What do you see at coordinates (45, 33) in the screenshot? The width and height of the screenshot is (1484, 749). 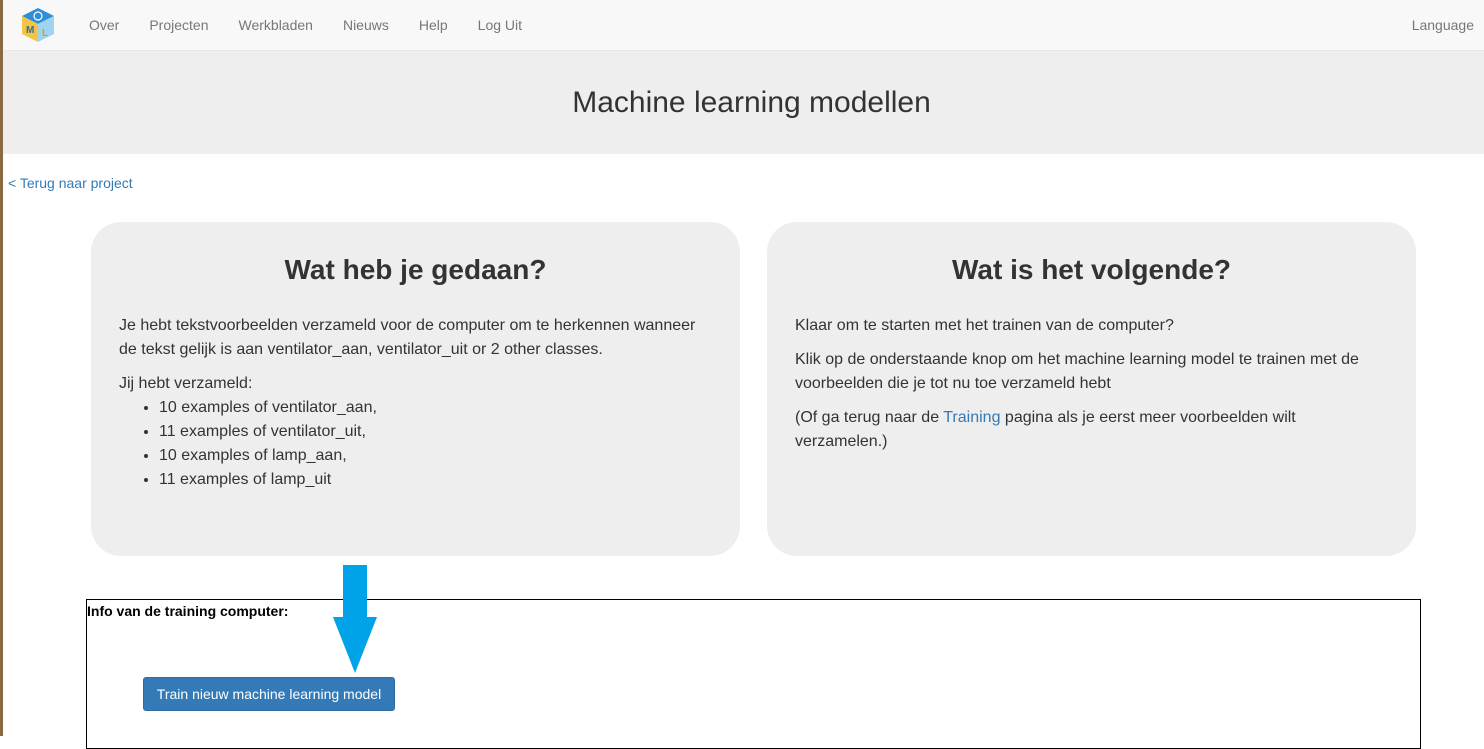 I see `svg-text: L` at bounding box center [45, 33].